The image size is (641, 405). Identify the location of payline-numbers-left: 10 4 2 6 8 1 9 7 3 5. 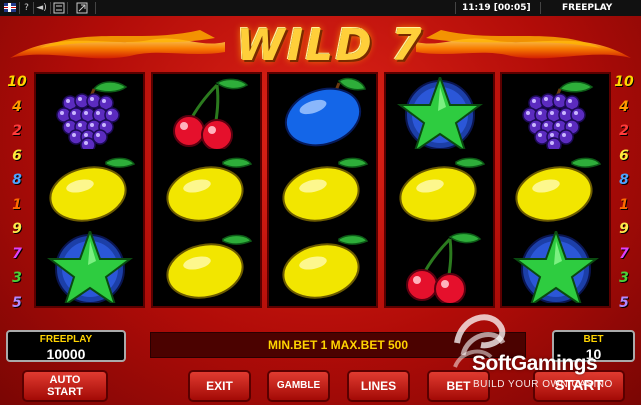
(17, 190).